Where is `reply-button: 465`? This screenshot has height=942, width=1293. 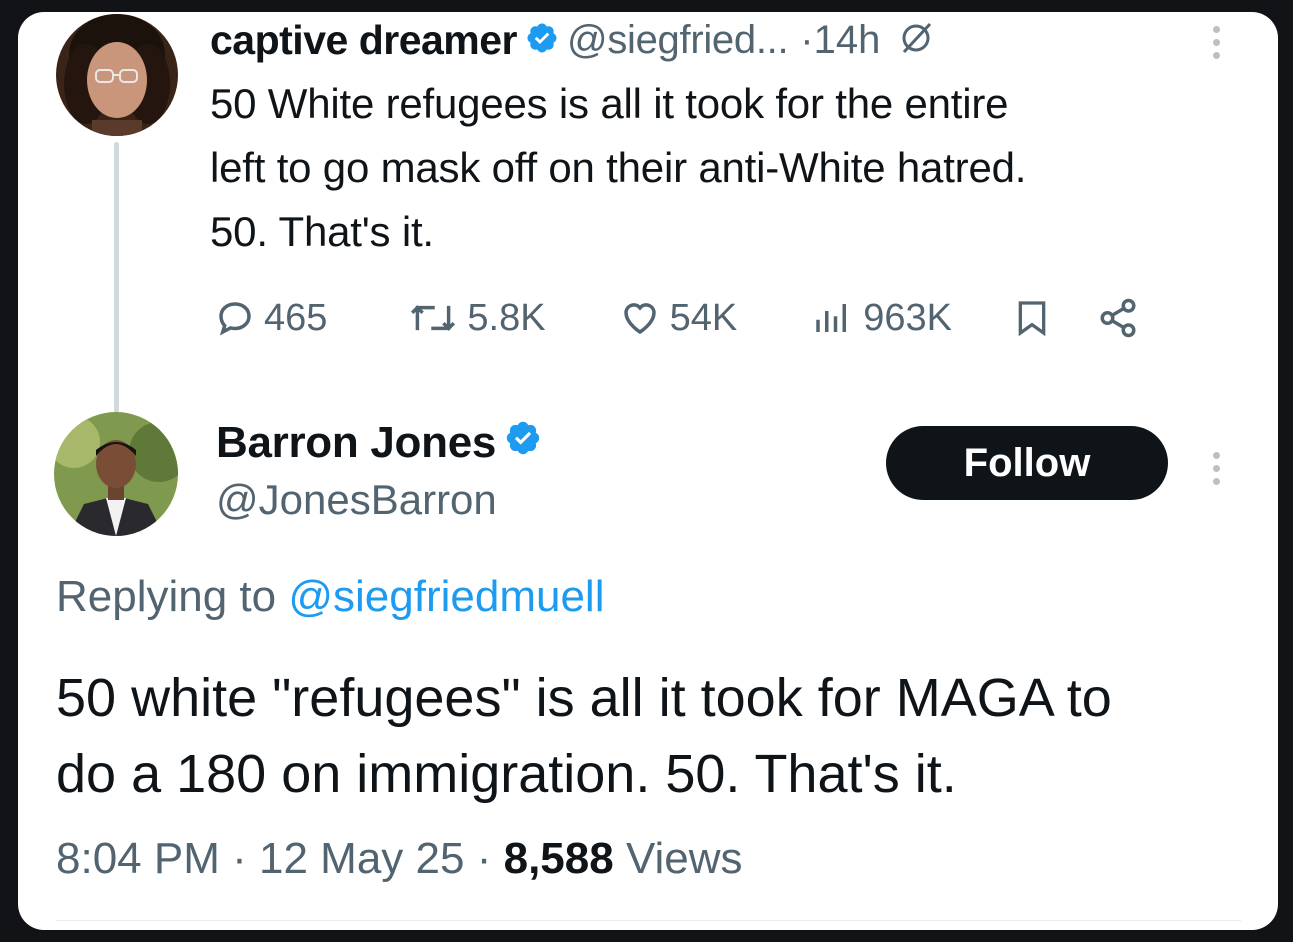 reply-button: 465 is located at coordinates (270, 318).